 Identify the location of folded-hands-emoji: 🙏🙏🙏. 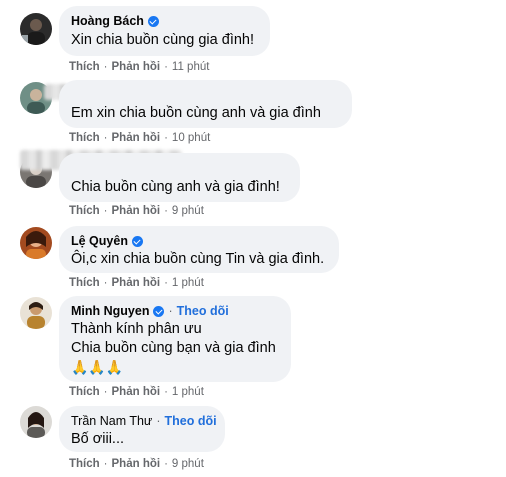
(97, 367).